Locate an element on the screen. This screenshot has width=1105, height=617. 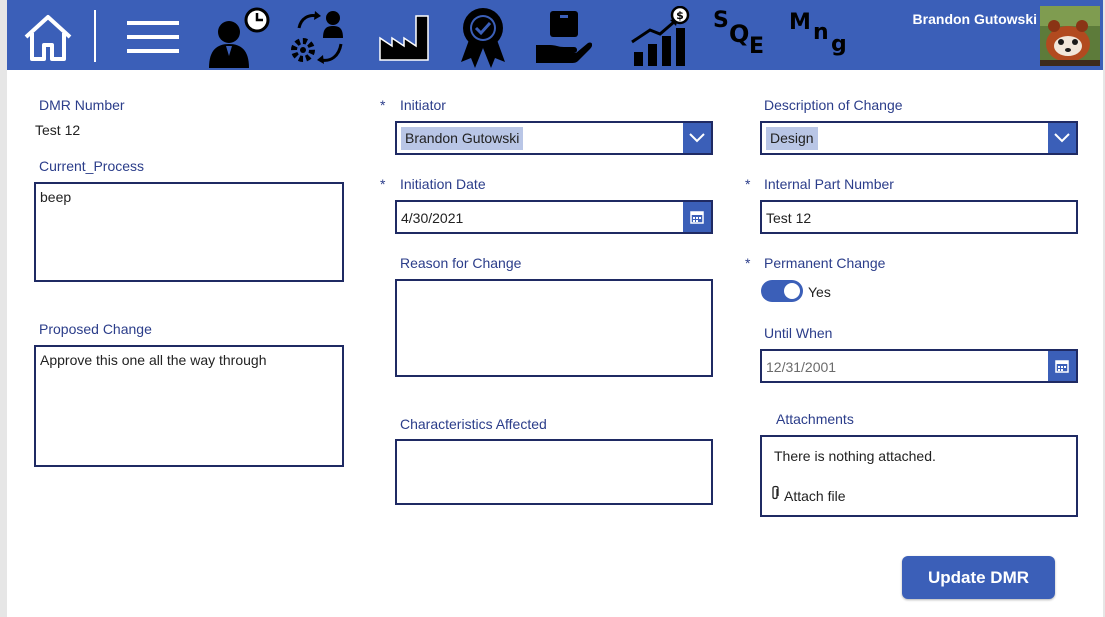
nav-divider is located at coordinates (95, 36).